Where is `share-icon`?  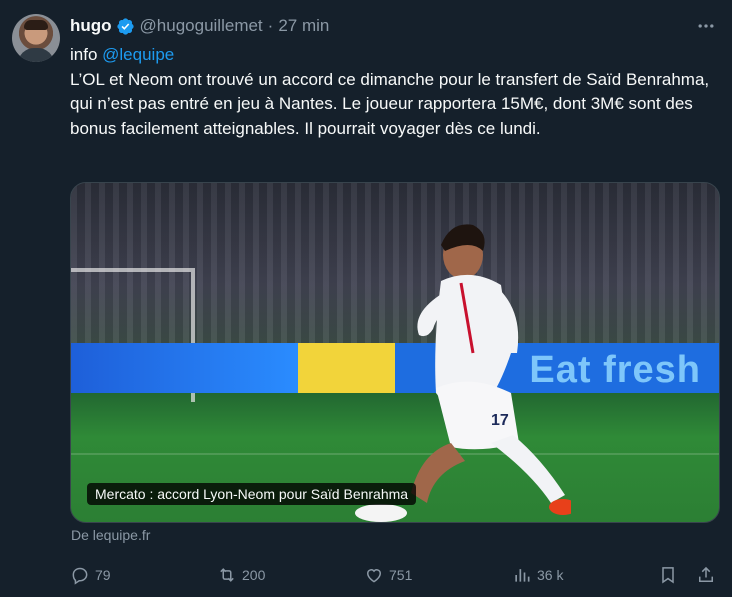
share-icon is located at coordinates (706, 574).